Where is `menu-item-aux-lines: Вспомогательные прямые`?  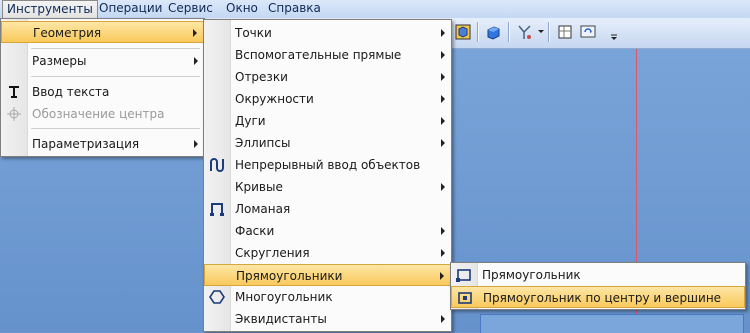 menu-item-aux-lines: Вспомогательные прямые is located at coordinates (327, 55).